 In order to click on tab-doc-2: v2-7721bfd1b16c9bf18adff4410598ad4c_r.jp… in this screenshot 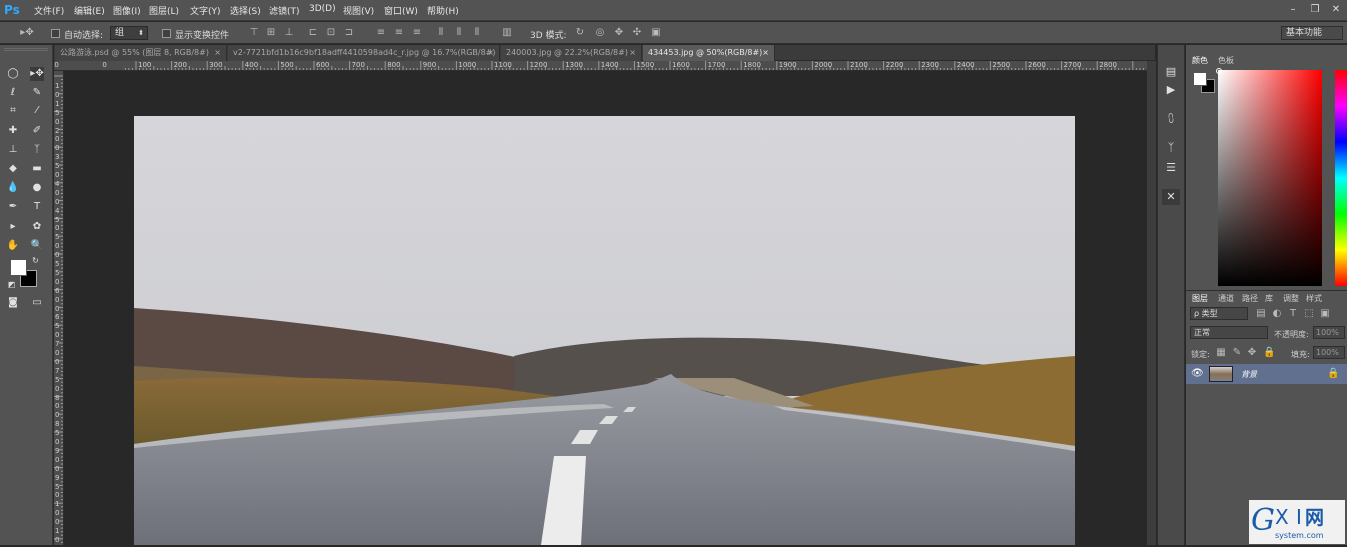, I will do `click(364, 53)`.